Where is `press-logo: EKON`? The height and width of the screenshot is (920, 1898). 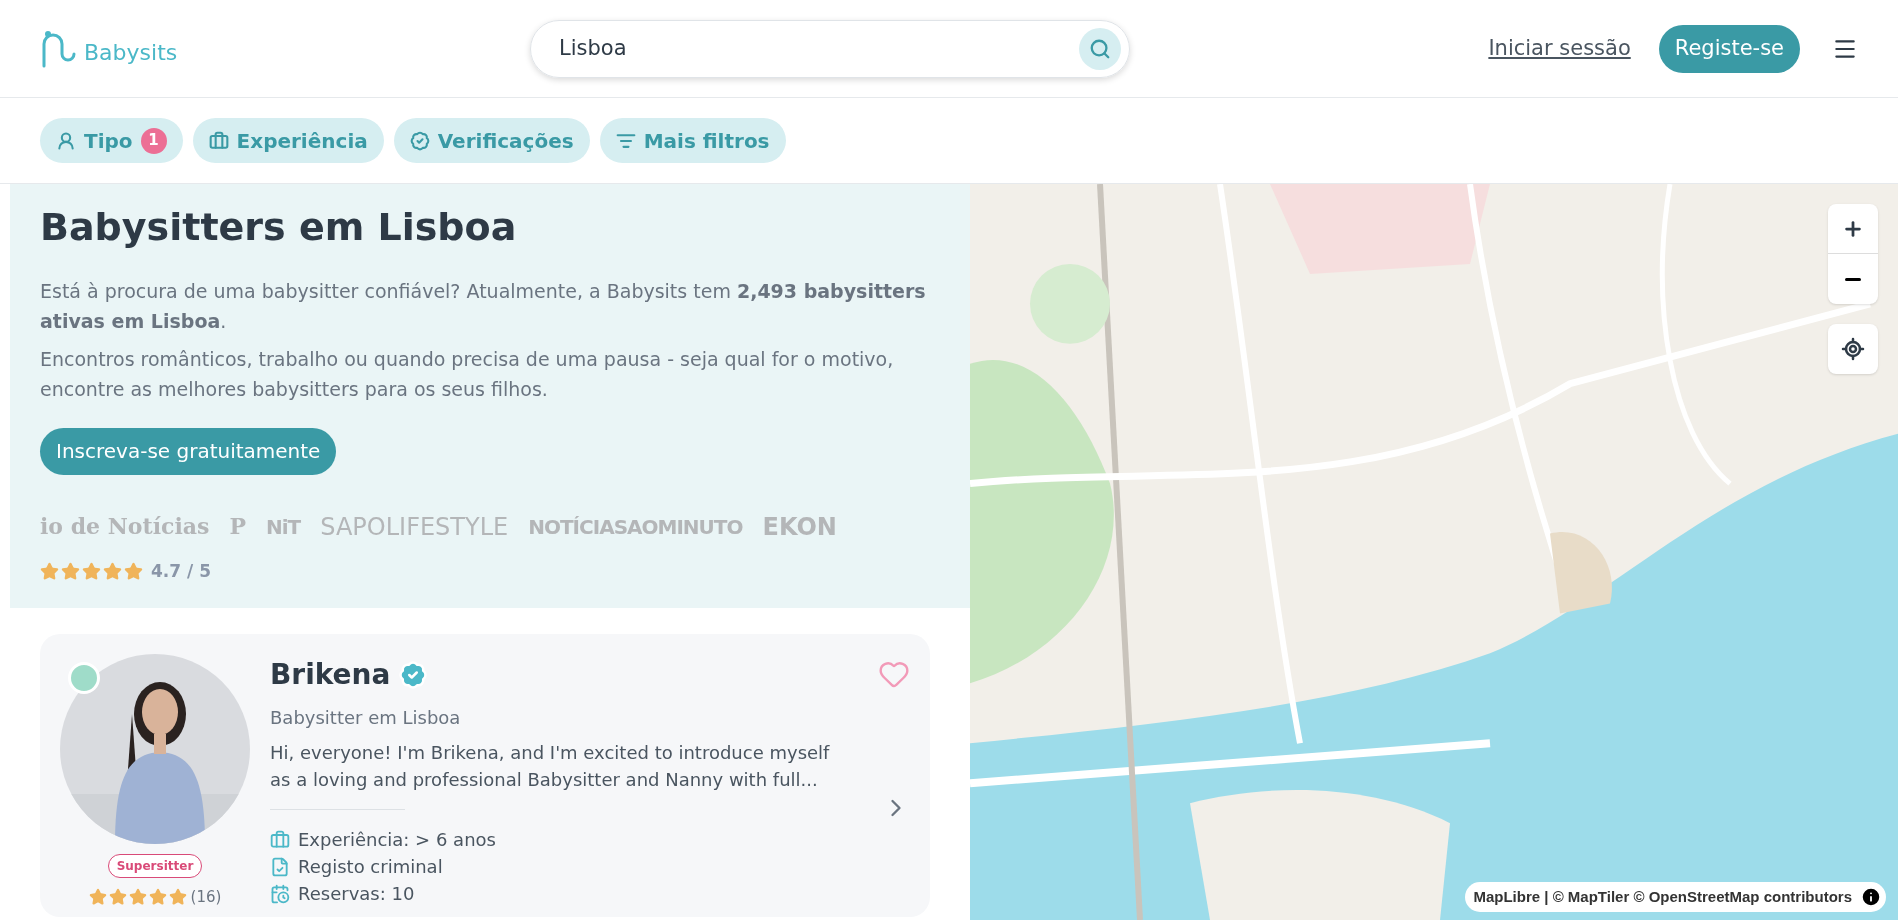 press-logo: EKON is located at coordinates (799, 527).